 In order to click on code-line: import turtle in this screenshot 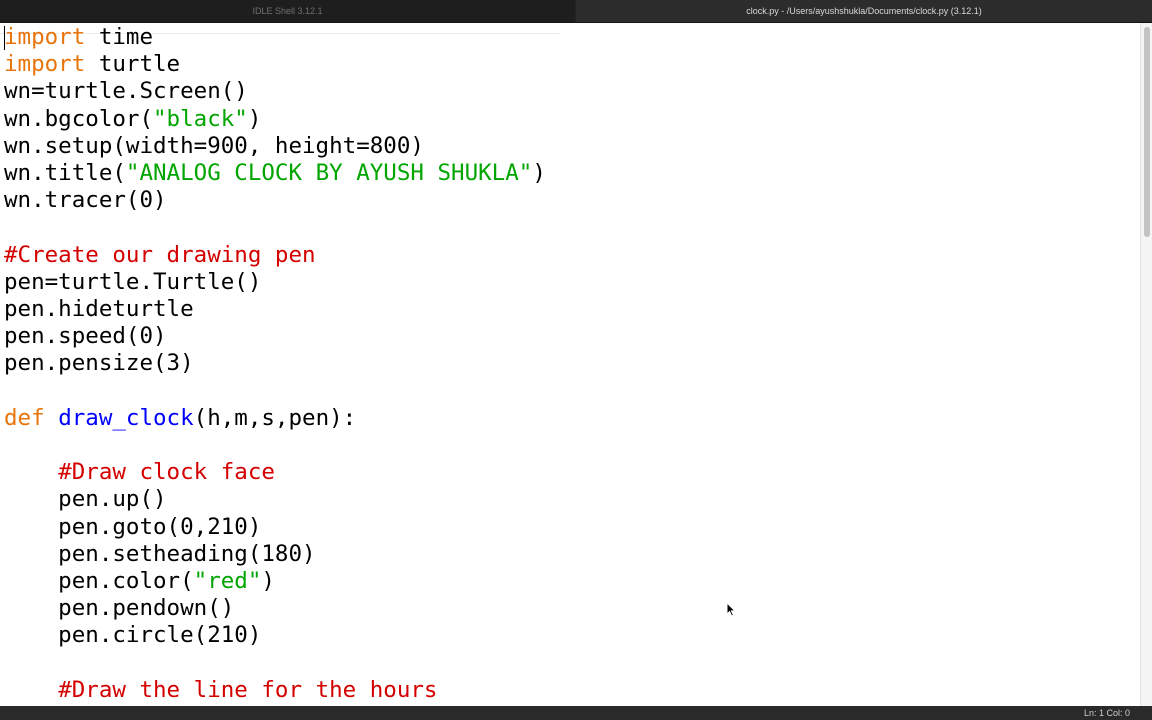, I will do `click(92, 64)`.